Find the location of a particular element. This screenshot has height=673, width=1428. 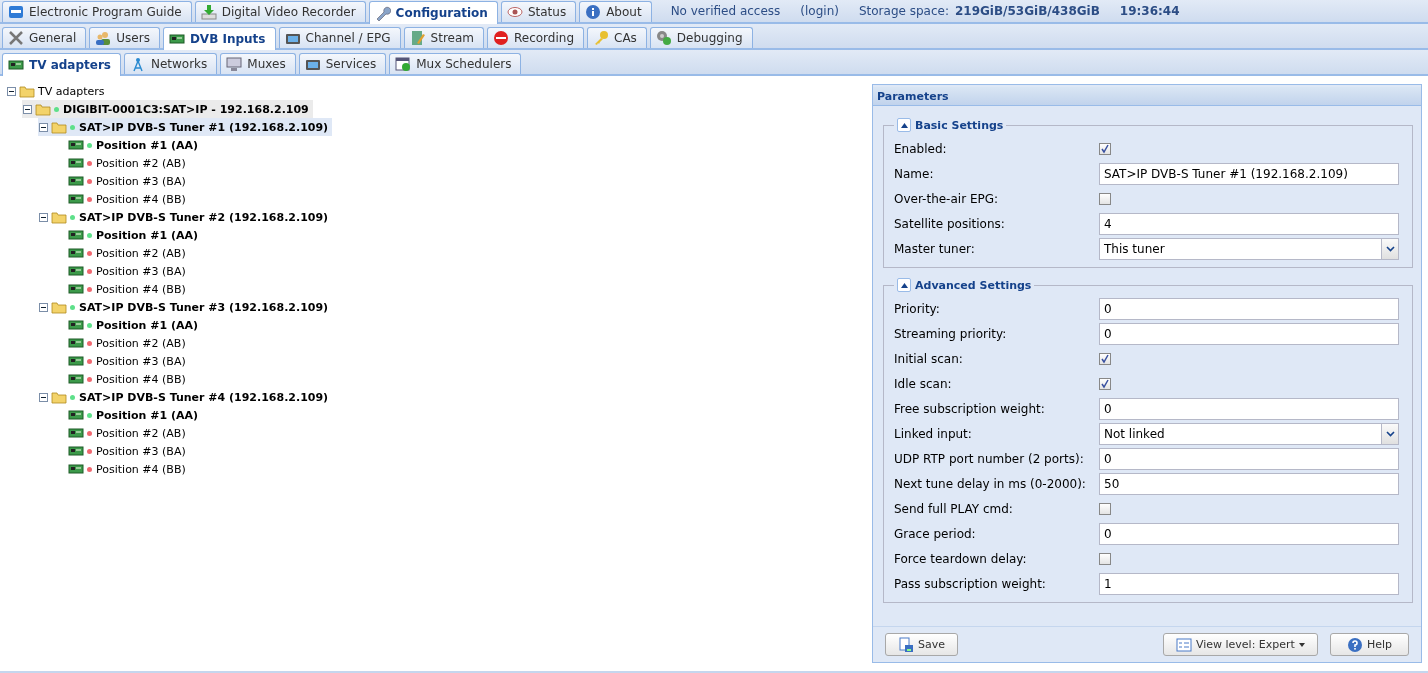

info-icon is located at coordinates (593, 12).